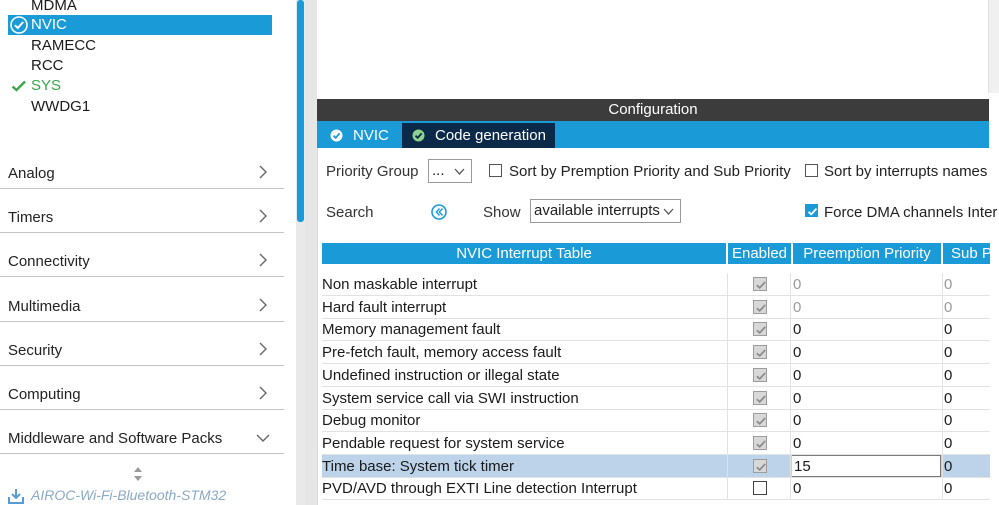  Describe the element at coordinates (656, 307) in the screenshot. I see `table-row: Hard fault interrupt 0 0` at that location.